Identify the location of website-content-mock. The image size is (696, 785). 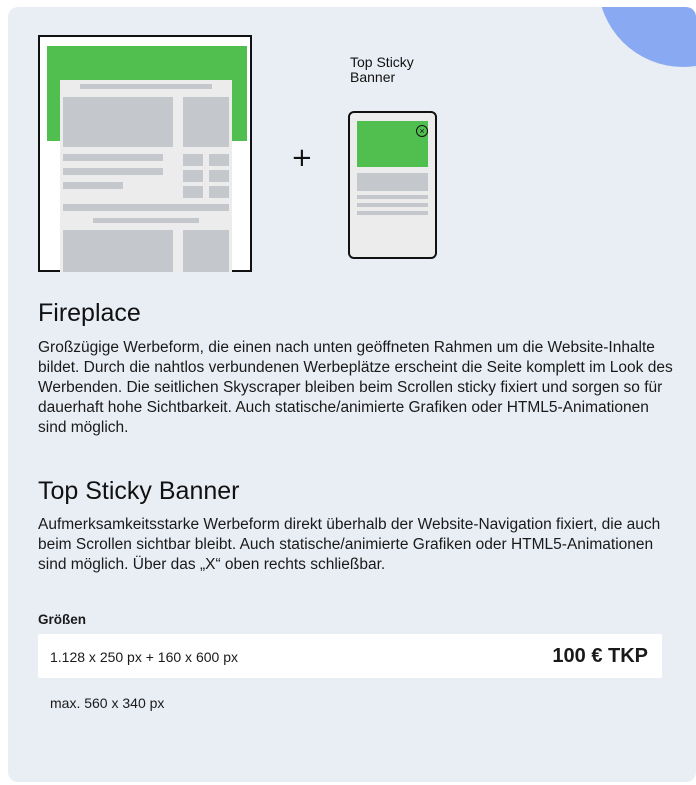
(146, 176).